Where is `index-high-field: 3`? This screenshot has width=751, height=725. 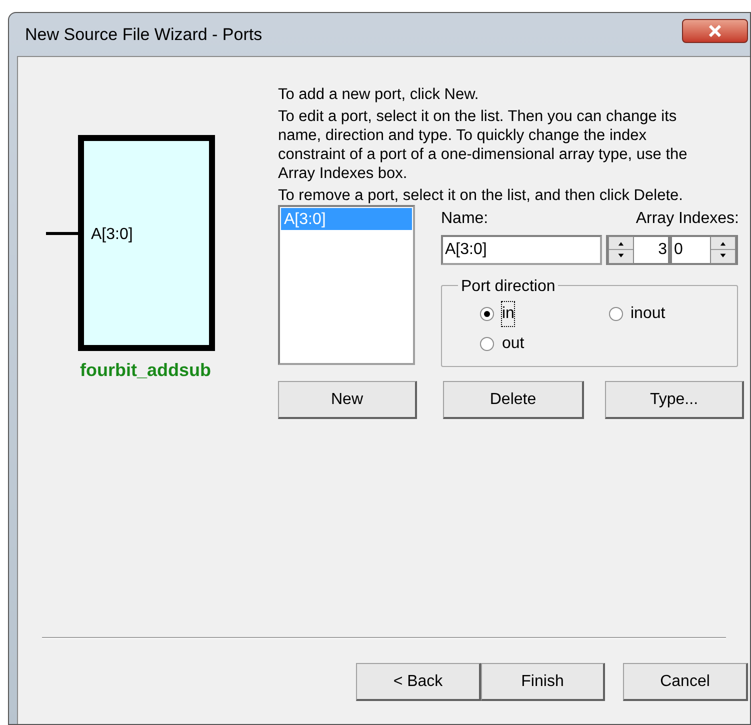
index-high-field: 3 is located at coordinates (638, 250).